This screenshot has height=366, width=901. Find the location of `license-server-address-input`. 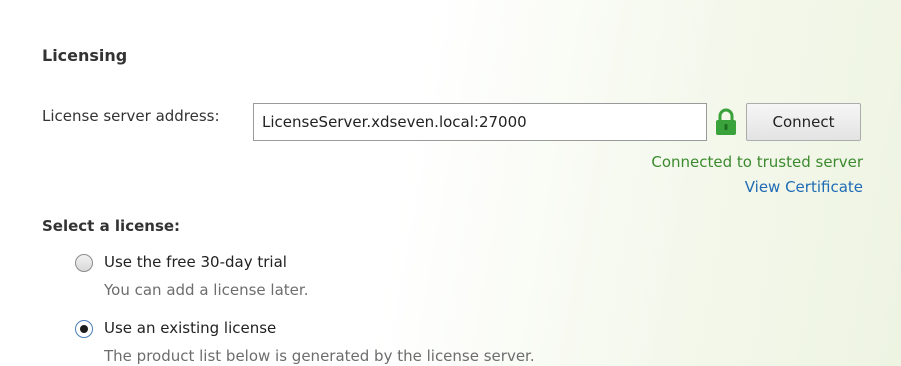

license-server-address-input is located at coordinates (480, 122).